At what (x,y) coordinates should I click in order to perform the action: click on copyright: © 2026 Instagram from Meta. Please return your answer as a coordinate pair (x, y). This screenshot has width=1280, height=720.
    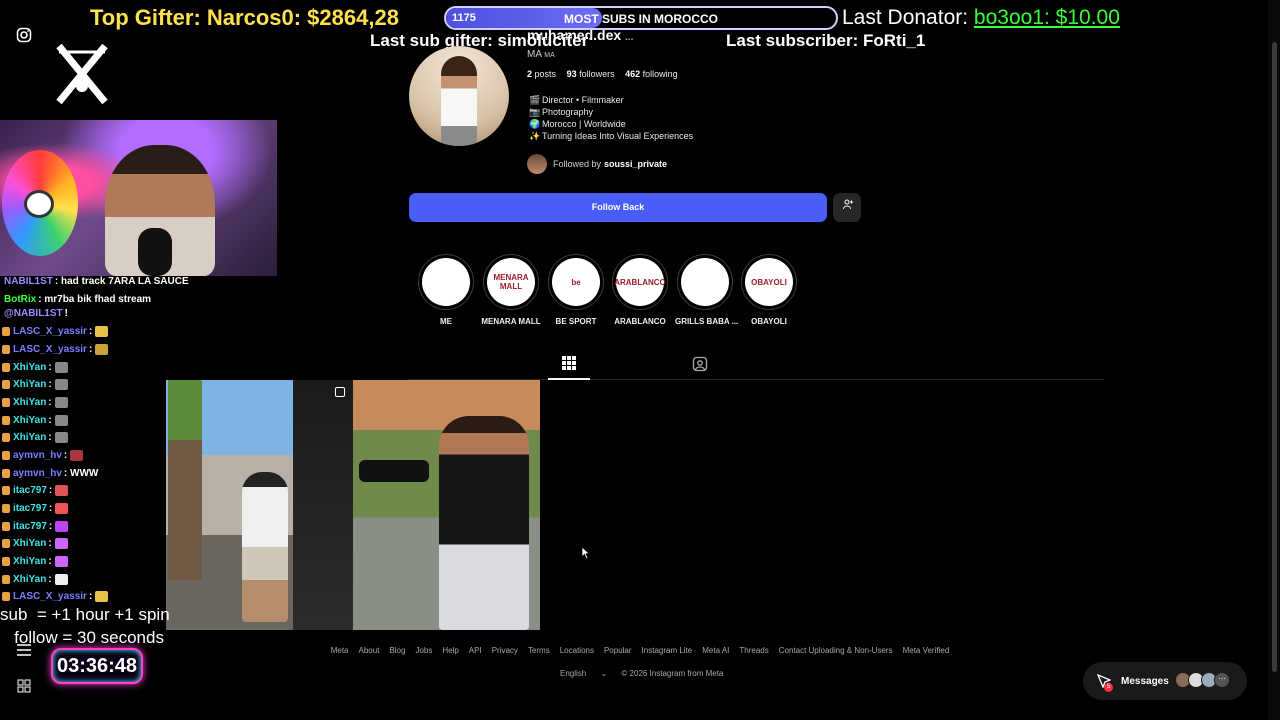
    Looking at the image, I should click on (672, 673).